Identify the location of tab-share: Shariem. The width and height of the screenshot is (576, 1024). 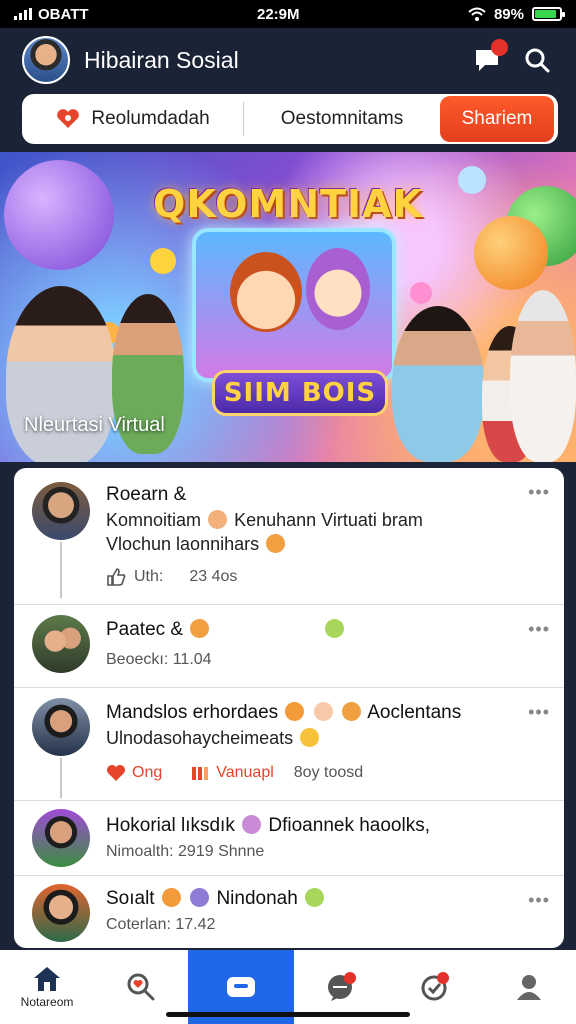
(497, 119).